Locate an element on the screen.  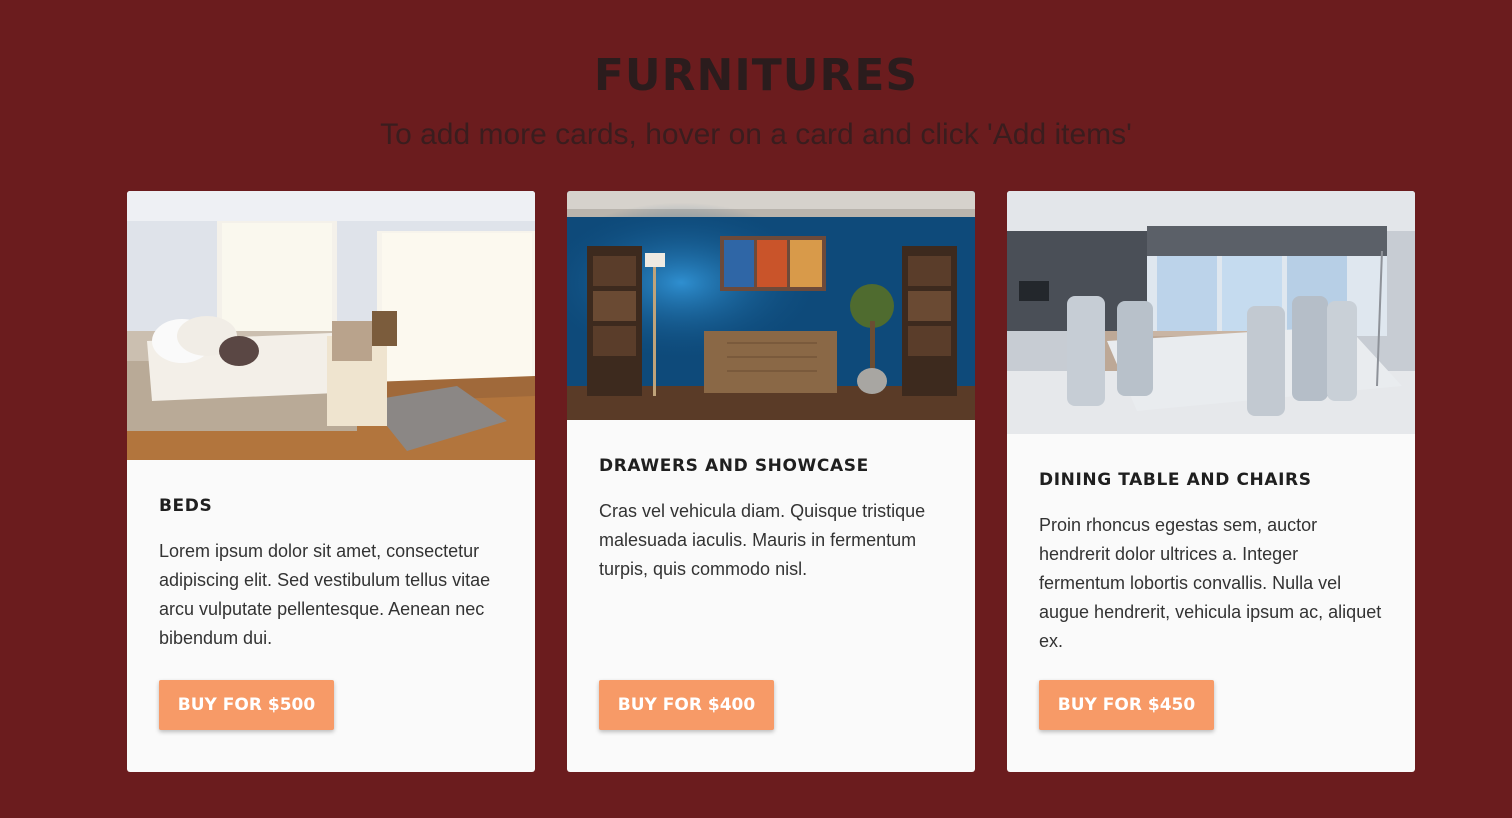
buy-button: BUY FOR $500 is located at coordinates (246, 705).